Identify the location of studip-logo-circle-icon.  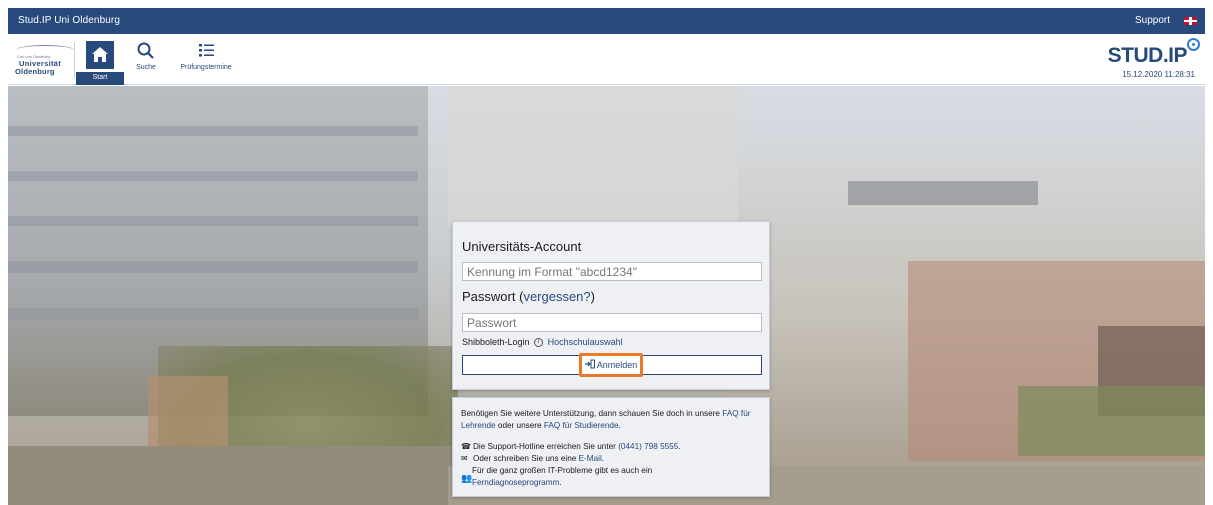
(1193, 44).